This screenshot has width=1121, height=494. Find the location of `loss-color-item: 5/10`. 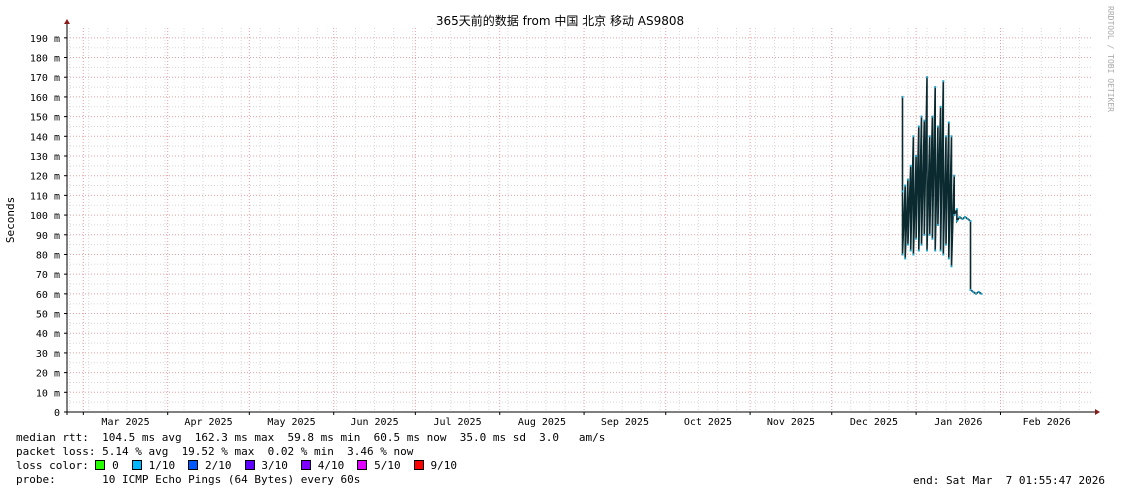

loss-color-item: 5/10 is located at coordinates (379, 465).